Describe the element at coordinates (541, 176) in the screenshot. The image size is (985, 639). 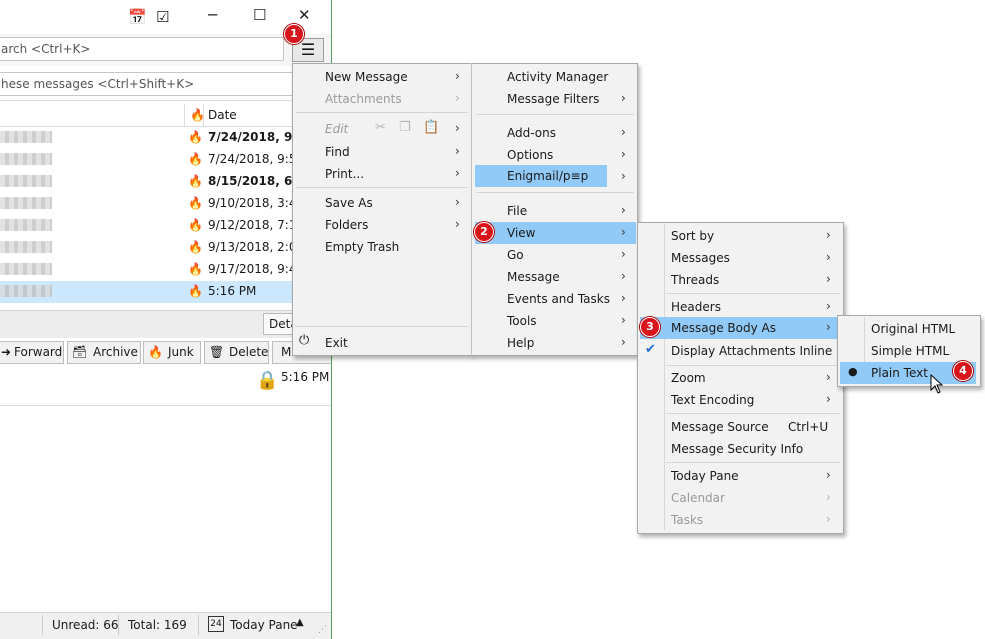
I see `menu-item-enigmail: Enigmail/p≡p` at that location.